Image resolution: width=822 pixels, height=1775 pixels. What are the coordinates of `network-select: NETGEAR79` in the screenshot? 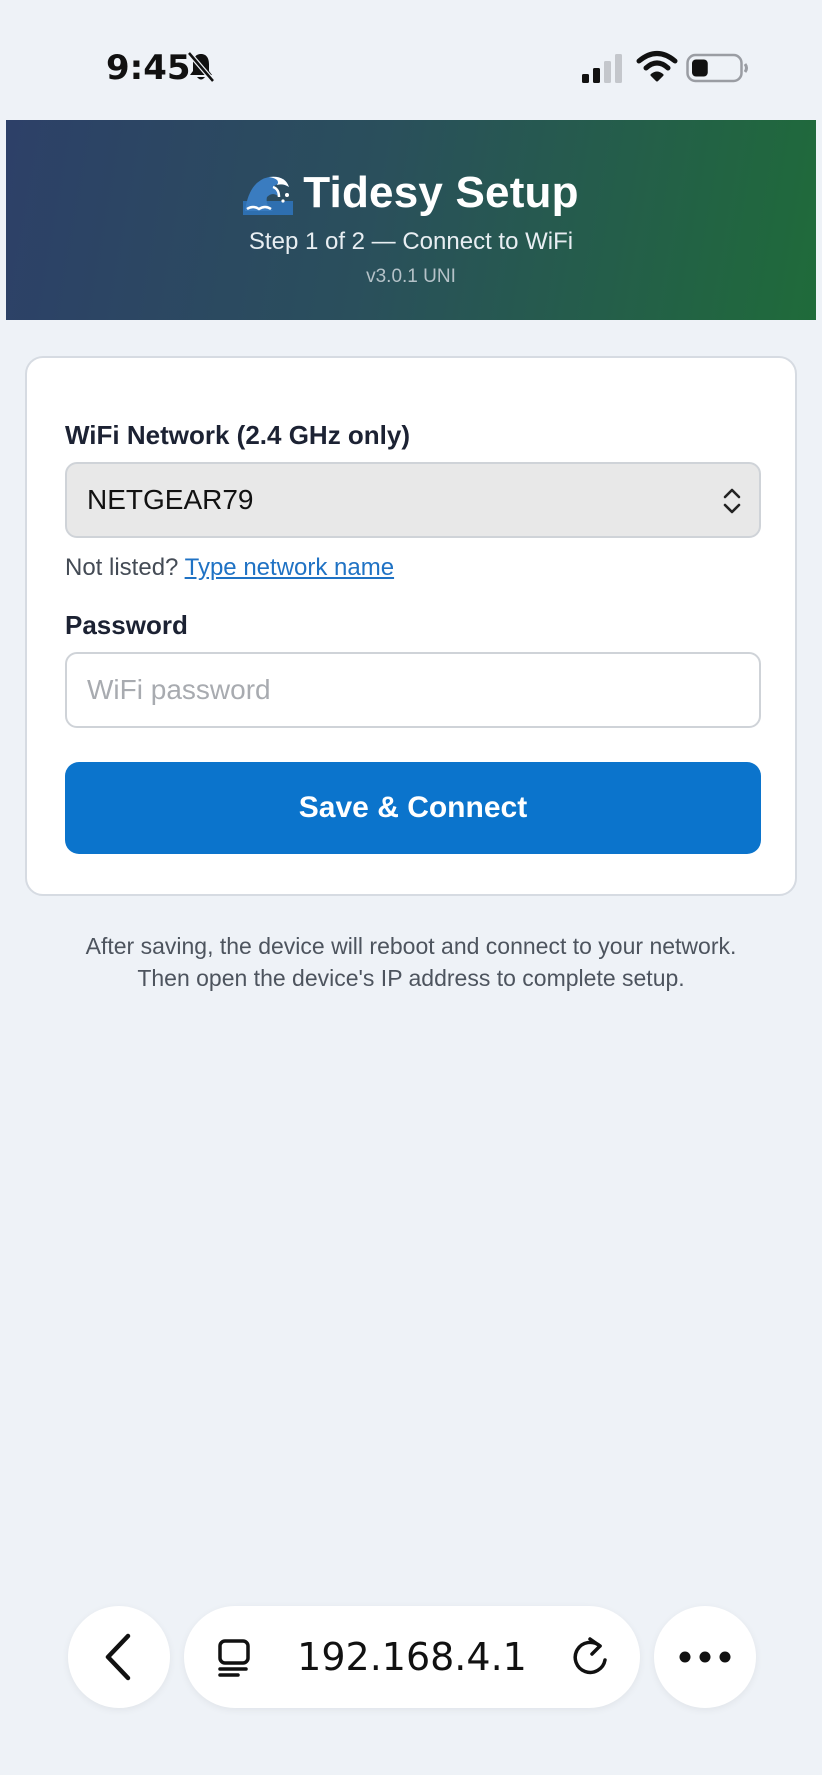 It's located at (413, 500).